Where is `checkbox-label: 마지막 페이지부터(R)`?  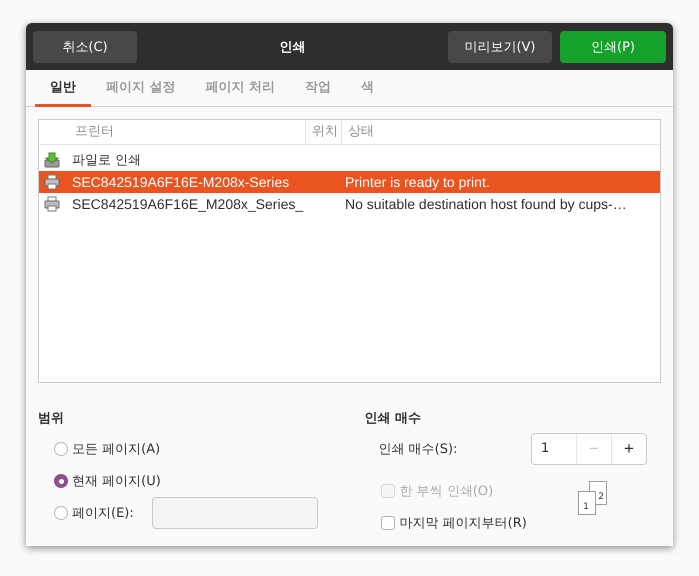 checkbox-label: 마지막 페이지부터(R) is located at coordinates (463, 523).